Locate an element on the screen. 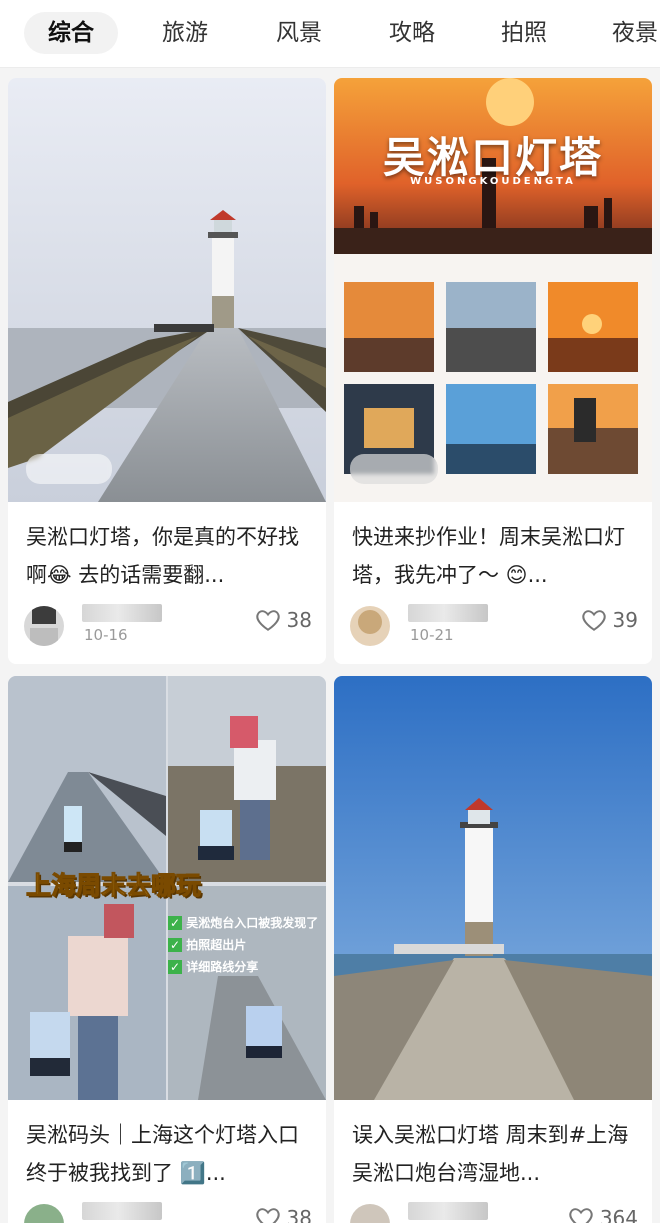 This screenshot has height=1223, width=660. overlay-checklist: ✓ 吴淞炮台入口被我发现了 ✓ 拍照超出片 ✓ 详细路线分享 is located at coordinates (243, 945).